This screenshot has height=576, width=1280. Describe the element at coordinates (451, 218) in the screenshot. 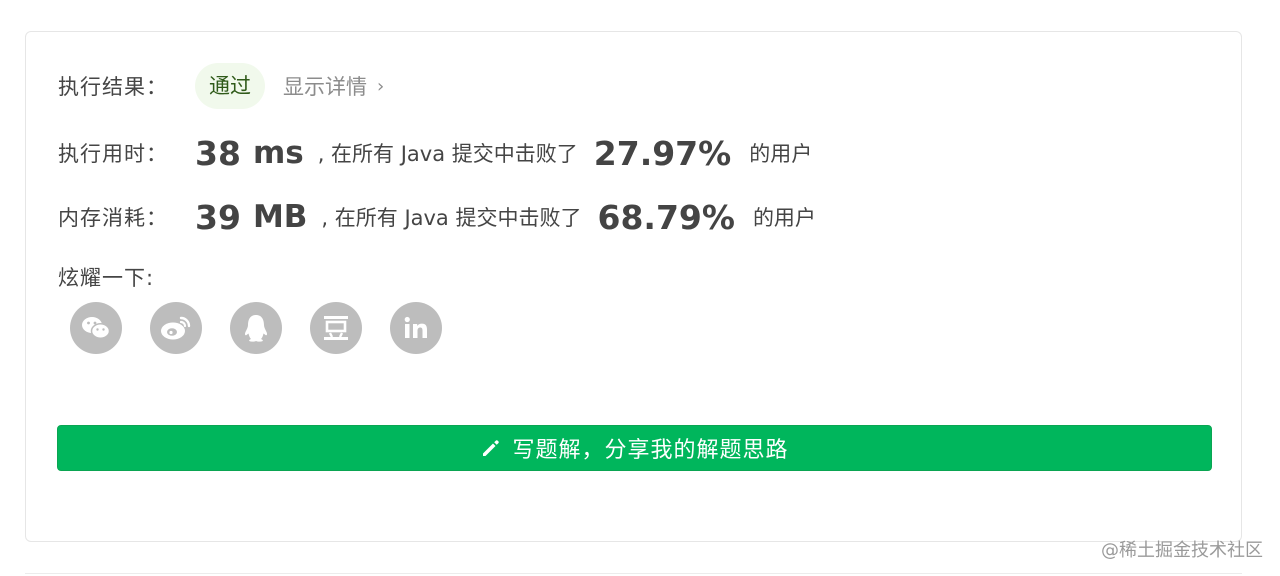

I see `memory-comparison-text: , 在所有 Java 提交中击败了` at that location.